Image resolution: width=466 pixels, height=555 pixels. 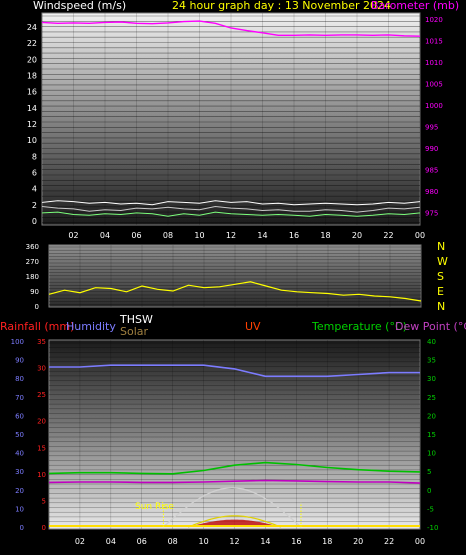 I want to click on temperature-tick-label: 30, so click(x=431, y=379).